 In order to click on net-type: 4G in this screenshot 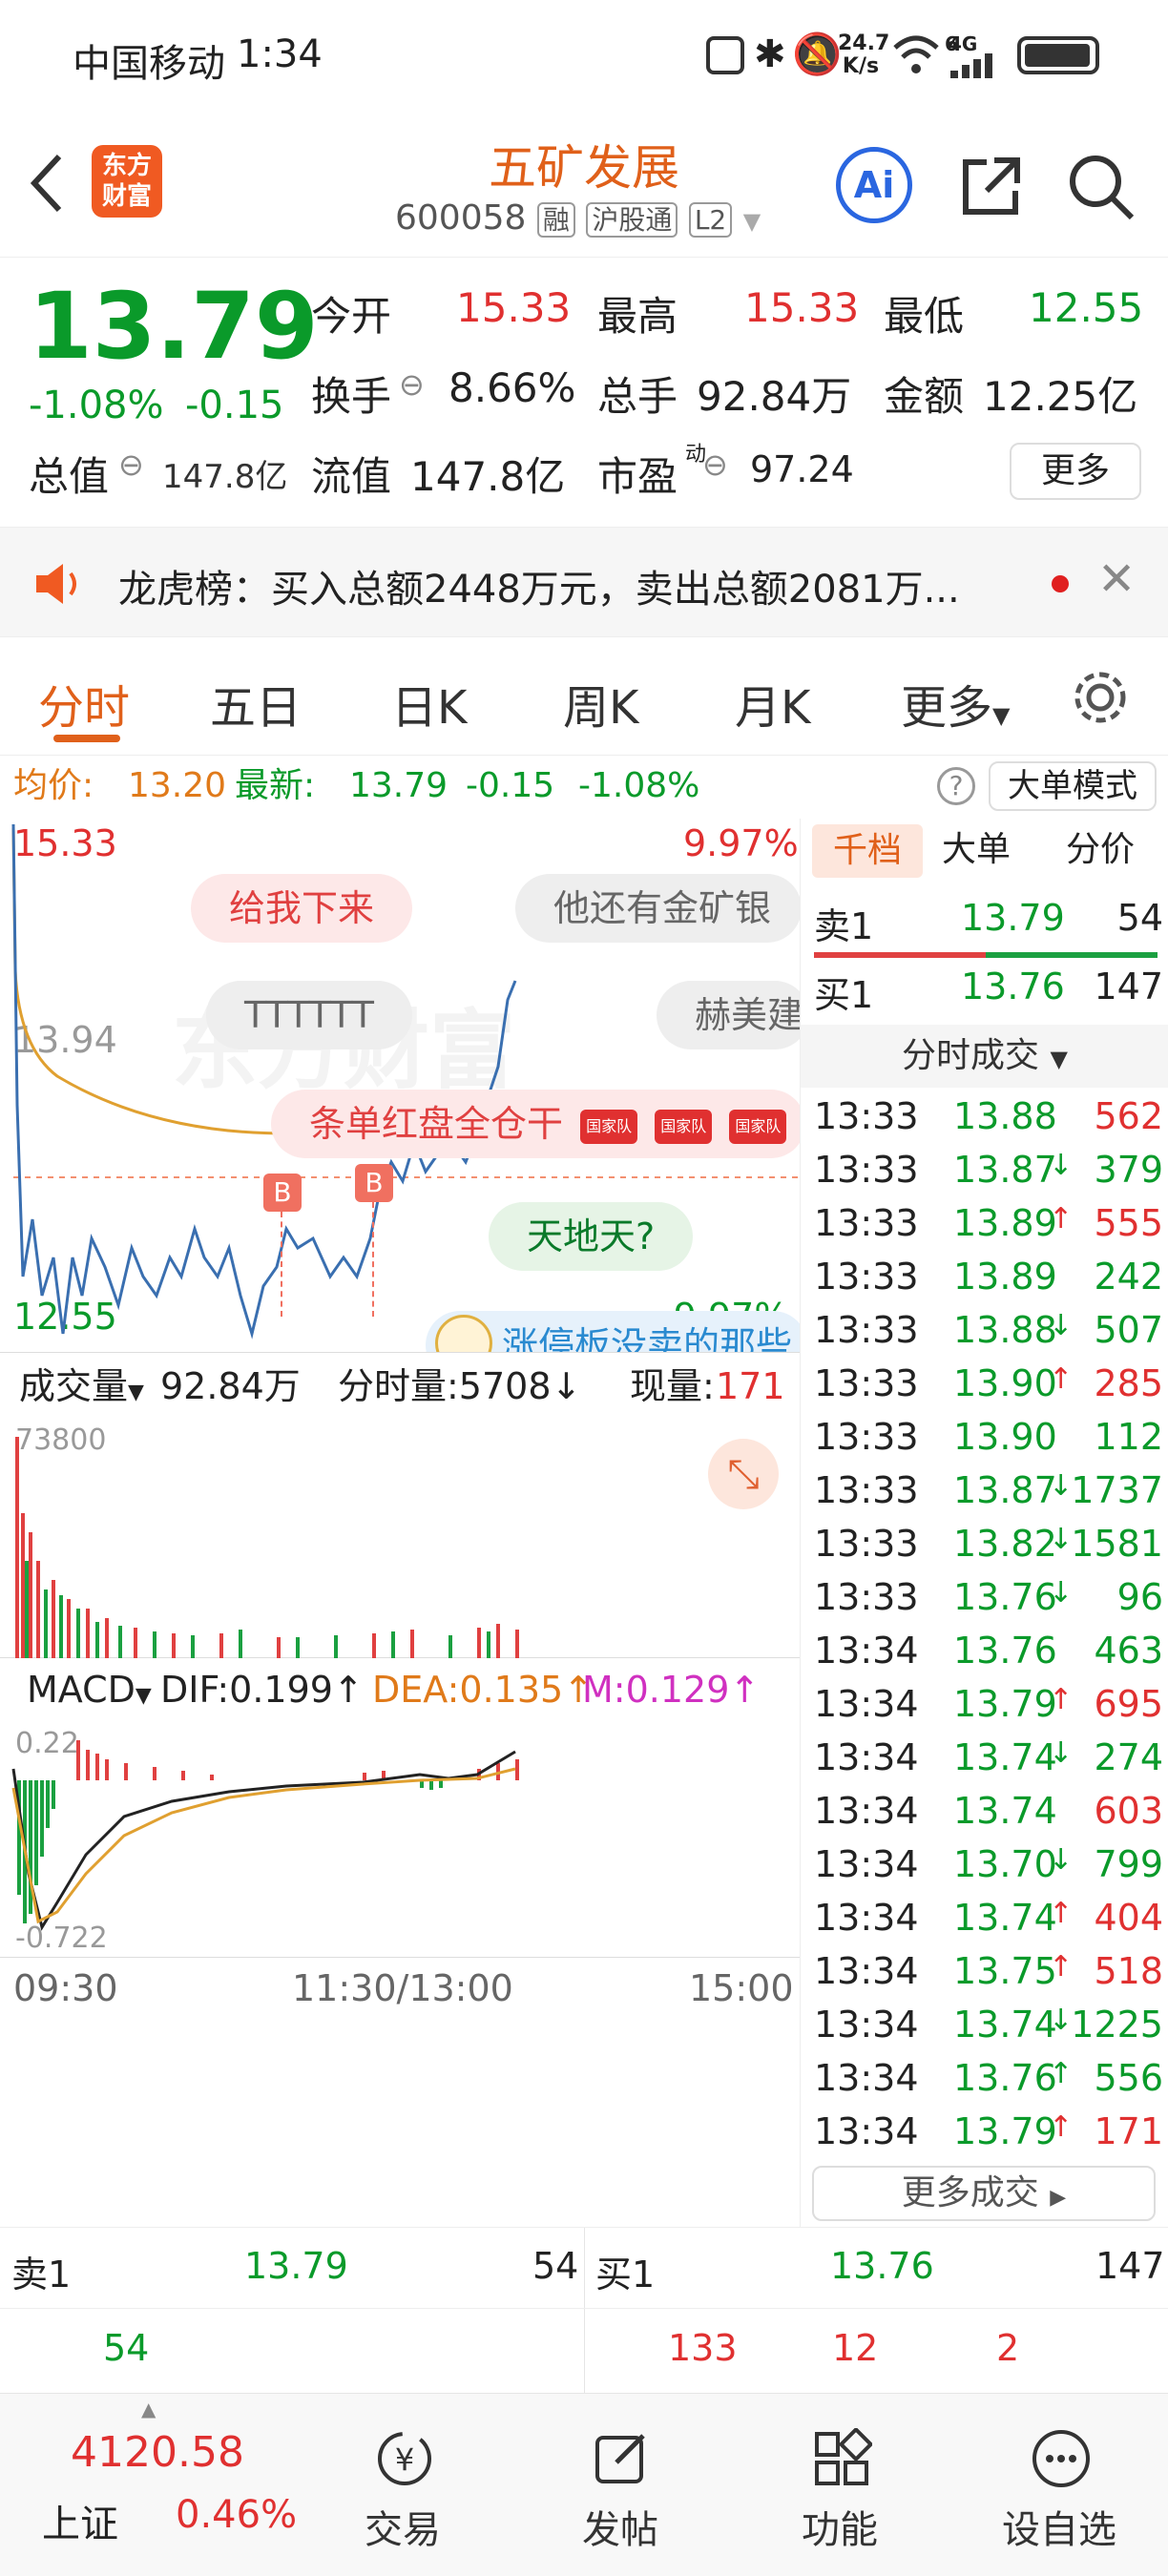, I will do `click(963, 43)`.